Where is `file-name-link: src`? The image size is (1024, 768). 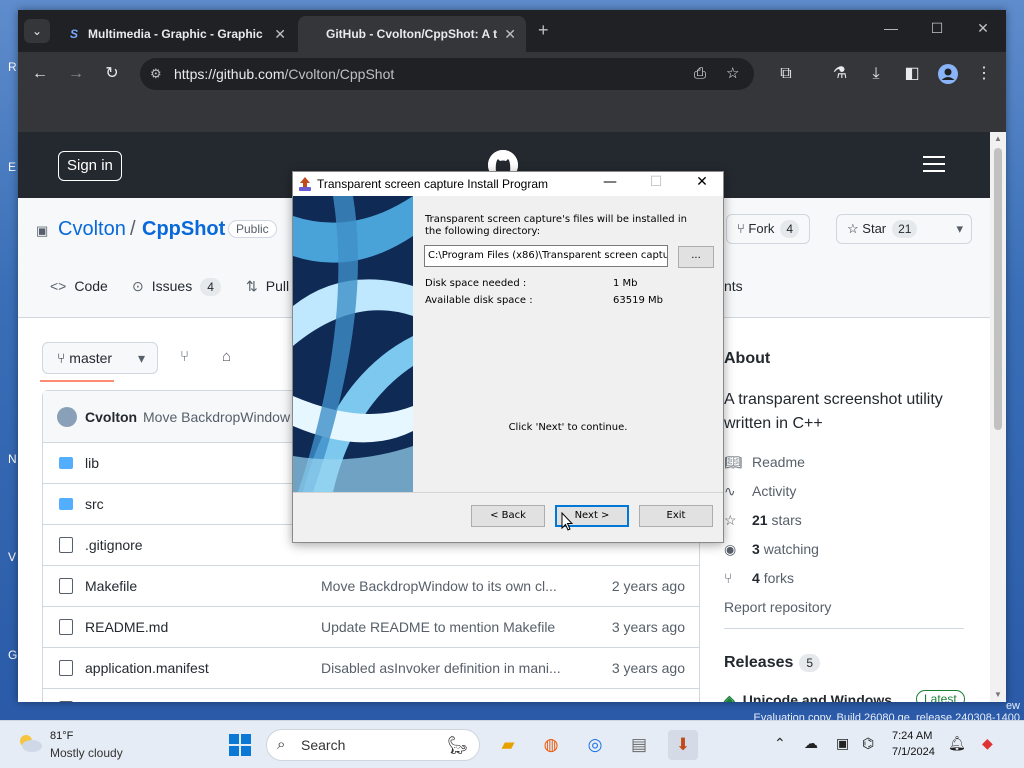
file-name-link: src is located at coordinates (94, 504).